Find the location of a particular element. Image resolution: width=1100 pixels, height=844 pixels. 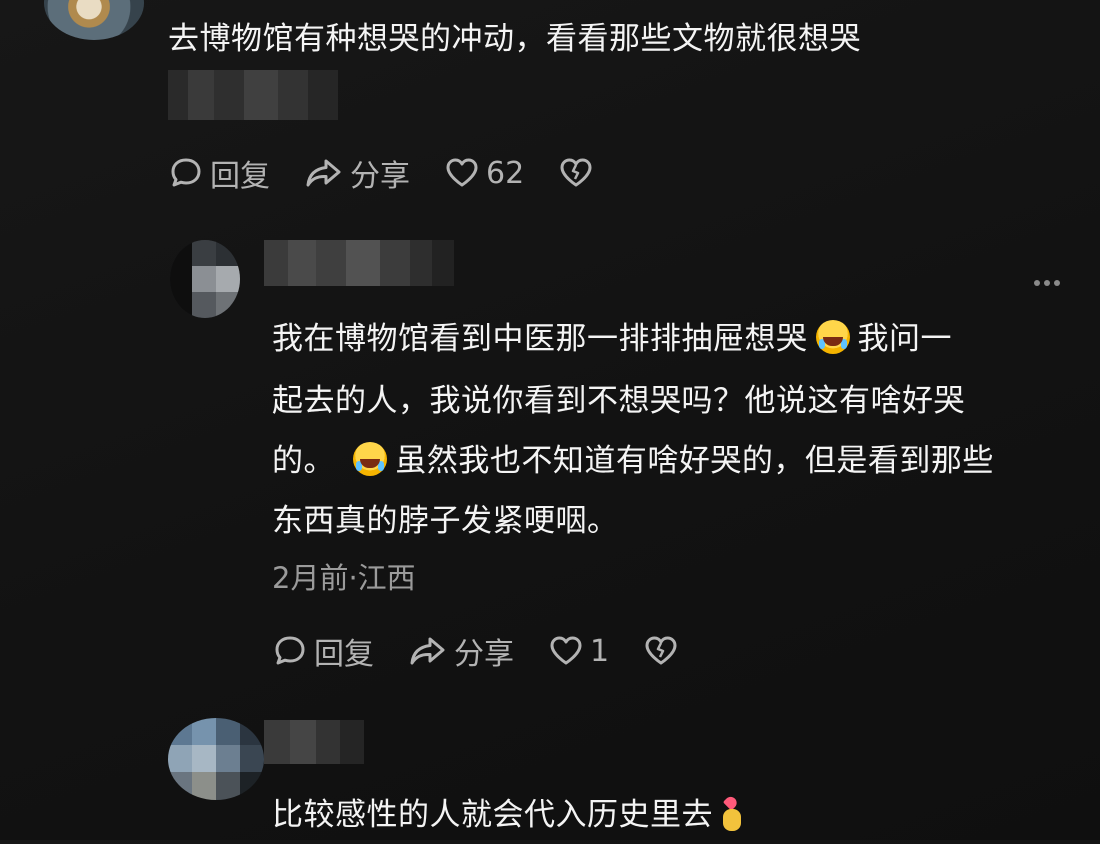

reply-text-line: 东西真的脖子发紧哽咽。 is located at coordinates (445, 521).